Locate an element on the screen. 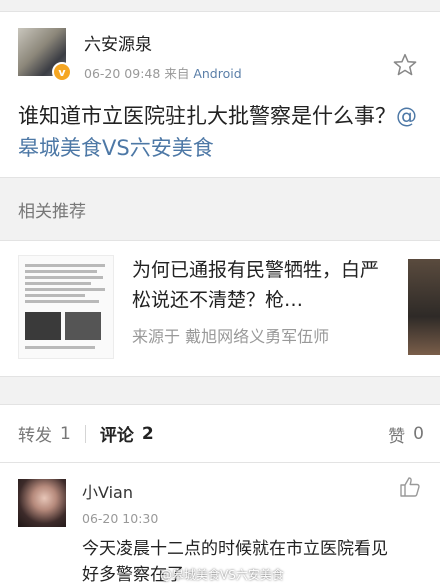 The height and width of the screenshot is (586, 440). tab-comment: 评论 2 is located at coordinates (126, 434).